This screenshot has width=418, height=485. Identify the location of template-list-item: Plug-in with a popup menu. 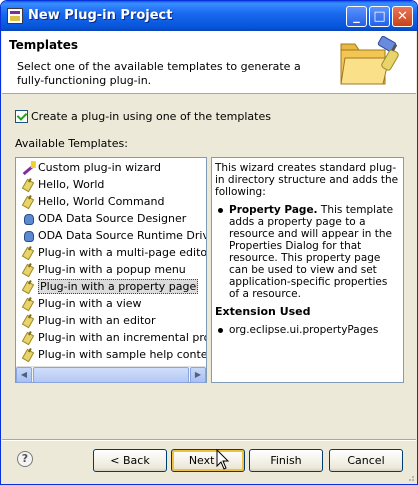
(111, 270).